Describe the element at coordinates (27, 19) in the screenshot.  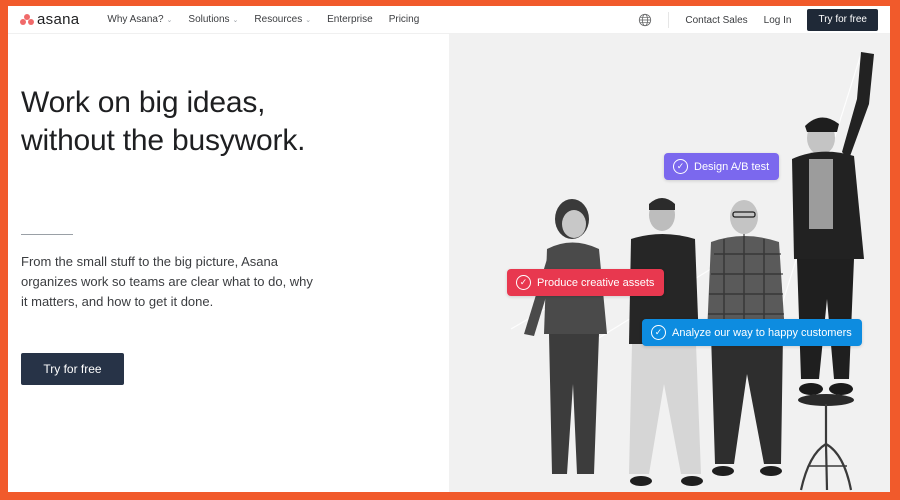
I see `asana-logo-icon` at that location.